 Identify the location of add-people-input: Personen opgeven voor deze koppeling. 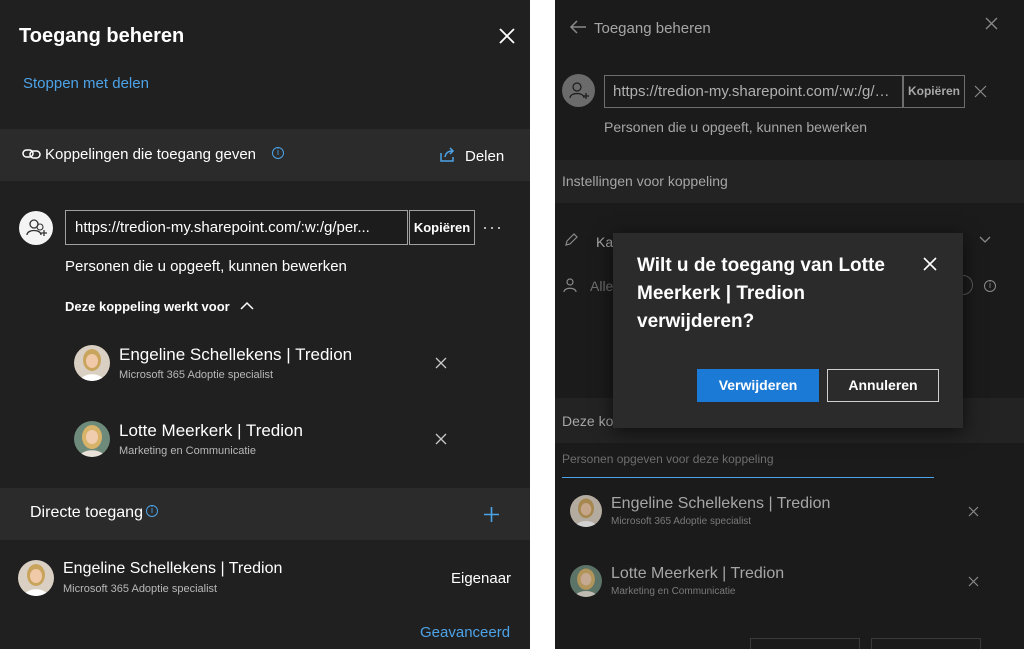
(748, 464).